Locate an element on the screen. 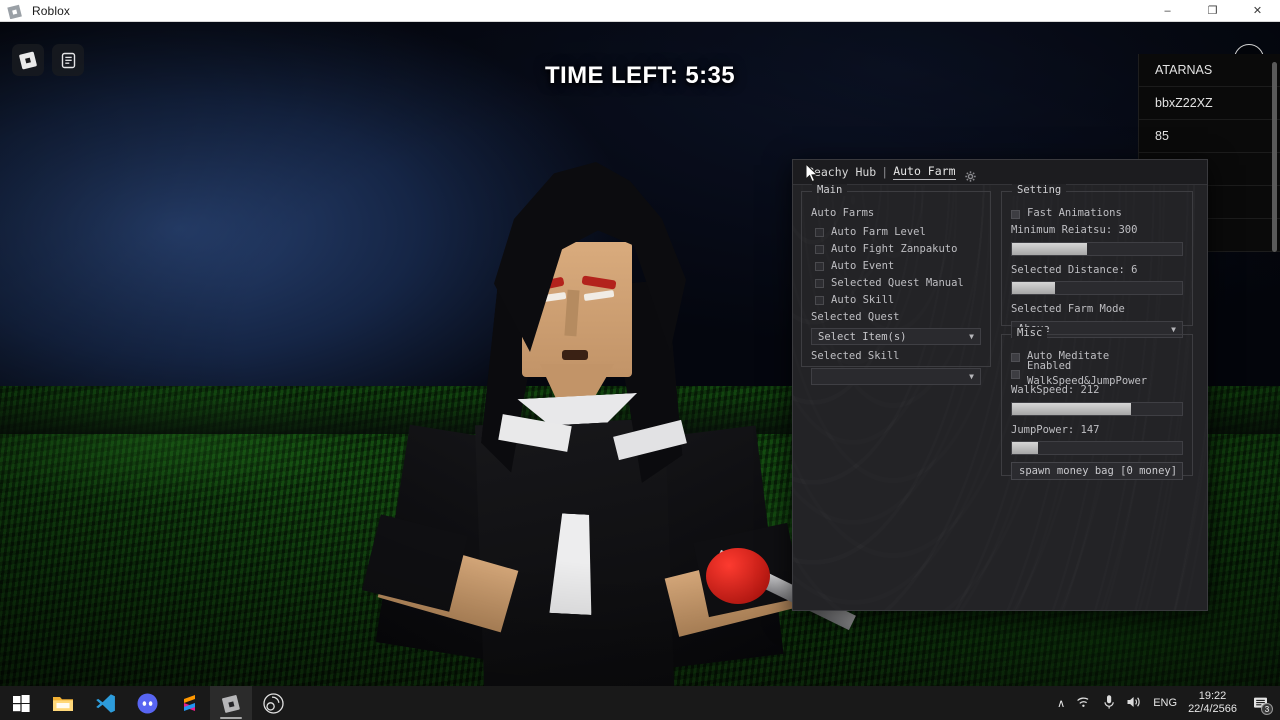 This screenshot has height=720, width=1280. system-tray: ∧ ENG 19:22 22/4/2566 3 is located at coordinates (1168, 703).